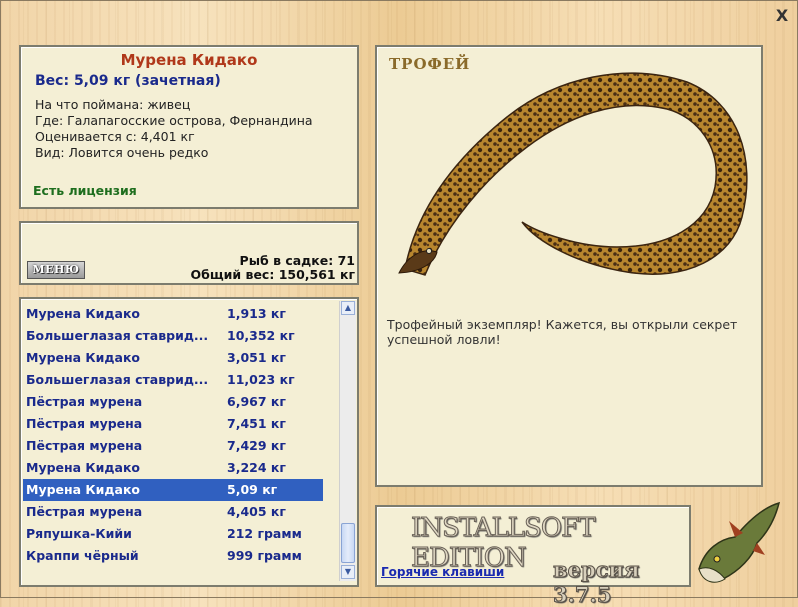 The width and height of the screenshot is (798, 607). I want to click on scroll-up-icon: ▲, so click(348, 308).